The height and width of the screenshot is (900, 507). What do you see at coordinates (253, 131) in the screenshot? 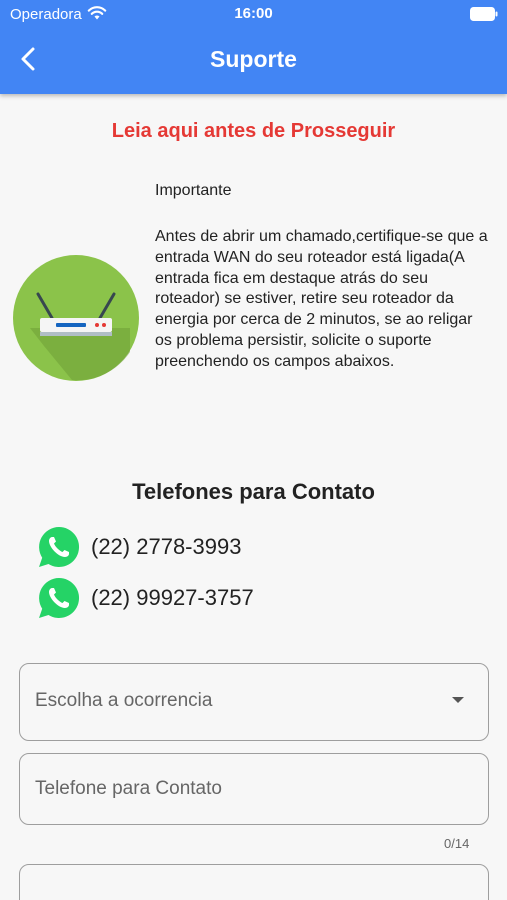
I see `warning-title: Leia aqui antes de Prosseguir` at bounding box center [253, 131].